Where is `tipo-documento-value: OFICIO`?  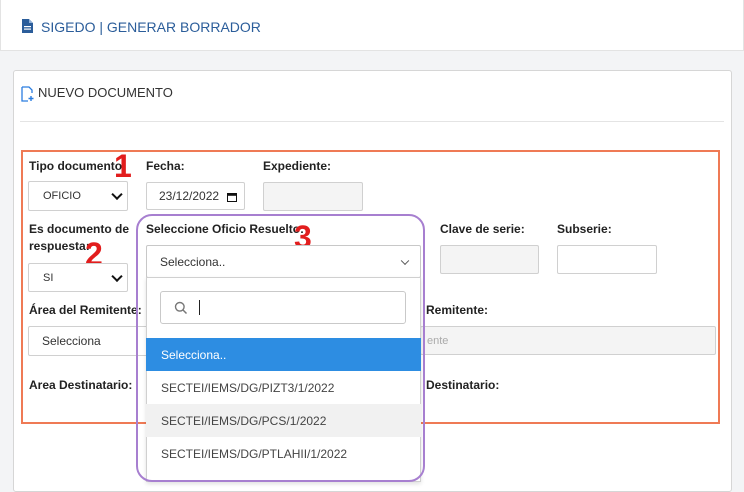 tipo-documento-value: OFICIO is located at coordinates (62, 196).